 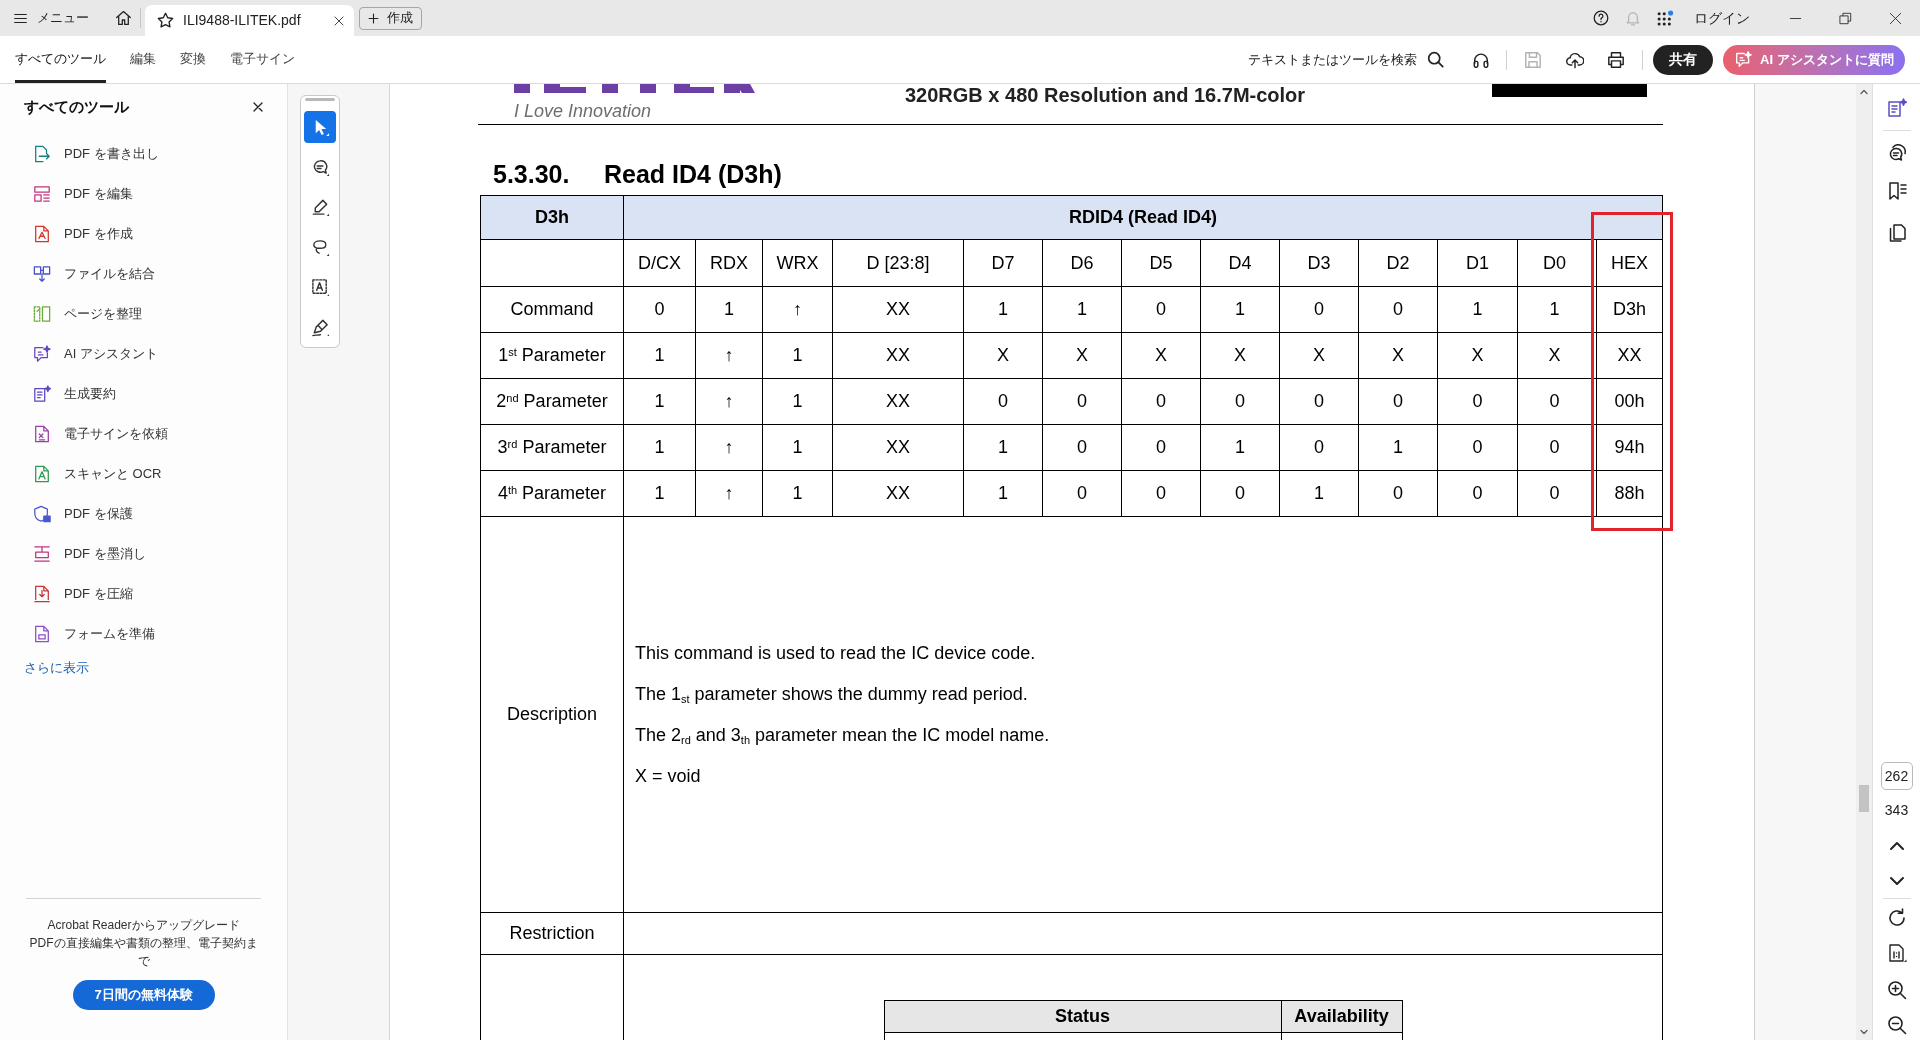 What do you see at coordinates (1845, 18) in the screenshot?
I see `restore-icon` at bounding box center [1845, 18].